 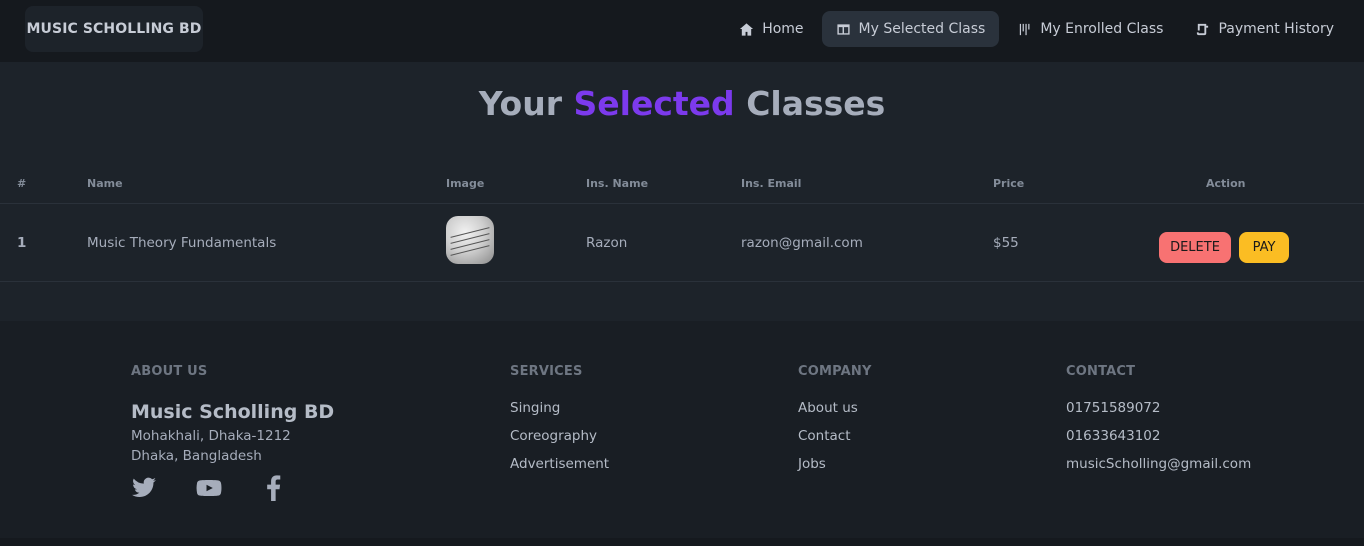 I want to click on footer-heading-contact: CONTACT, so click(x=1101, y=371).